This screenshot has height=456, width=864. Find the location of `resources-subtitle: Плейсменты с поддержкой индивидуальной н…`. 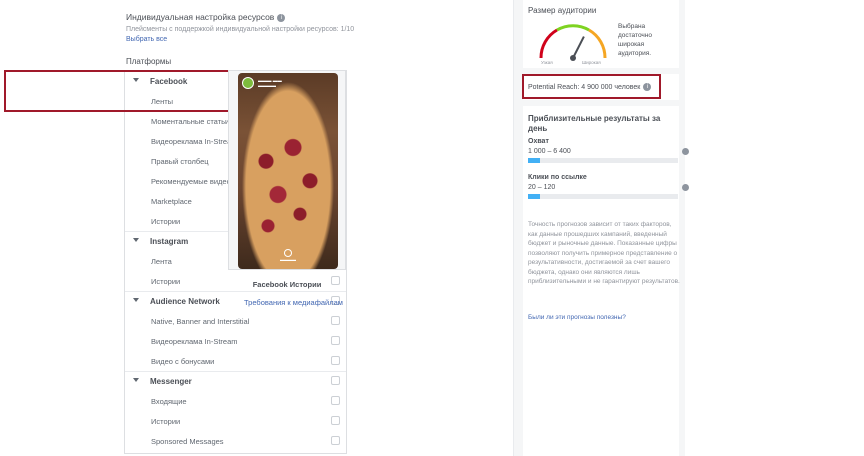

resources-subtitle: Плейсменты с поддержкой индивидуальной н… is located at coordinates (240, 29).